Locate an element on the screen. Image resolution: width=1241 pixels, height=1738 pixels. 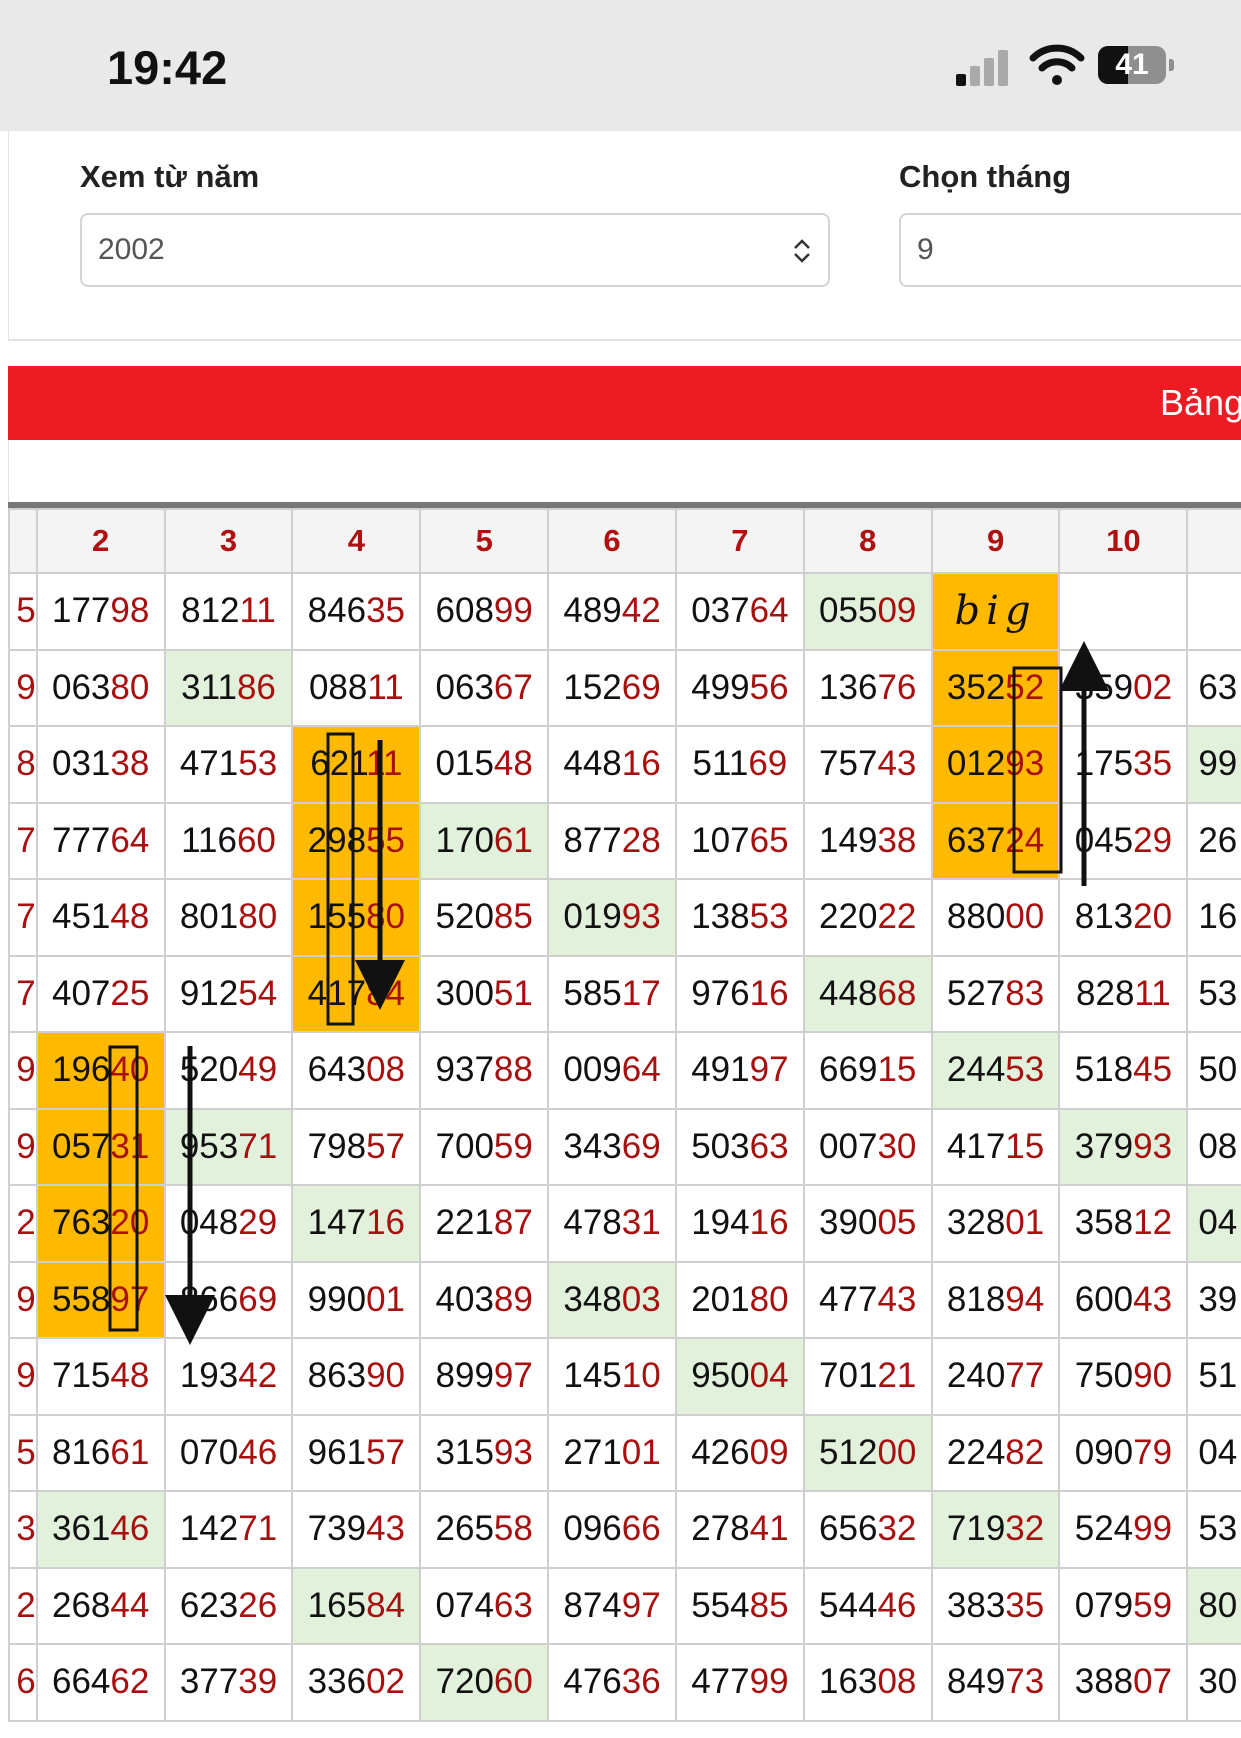
result-suffix: 39 is located at coordinates (258, 1682).